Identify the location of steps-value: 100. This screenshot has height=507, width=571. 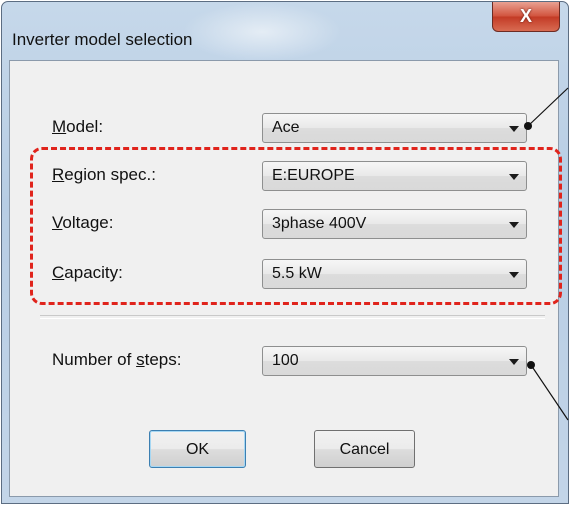
(285, 360).